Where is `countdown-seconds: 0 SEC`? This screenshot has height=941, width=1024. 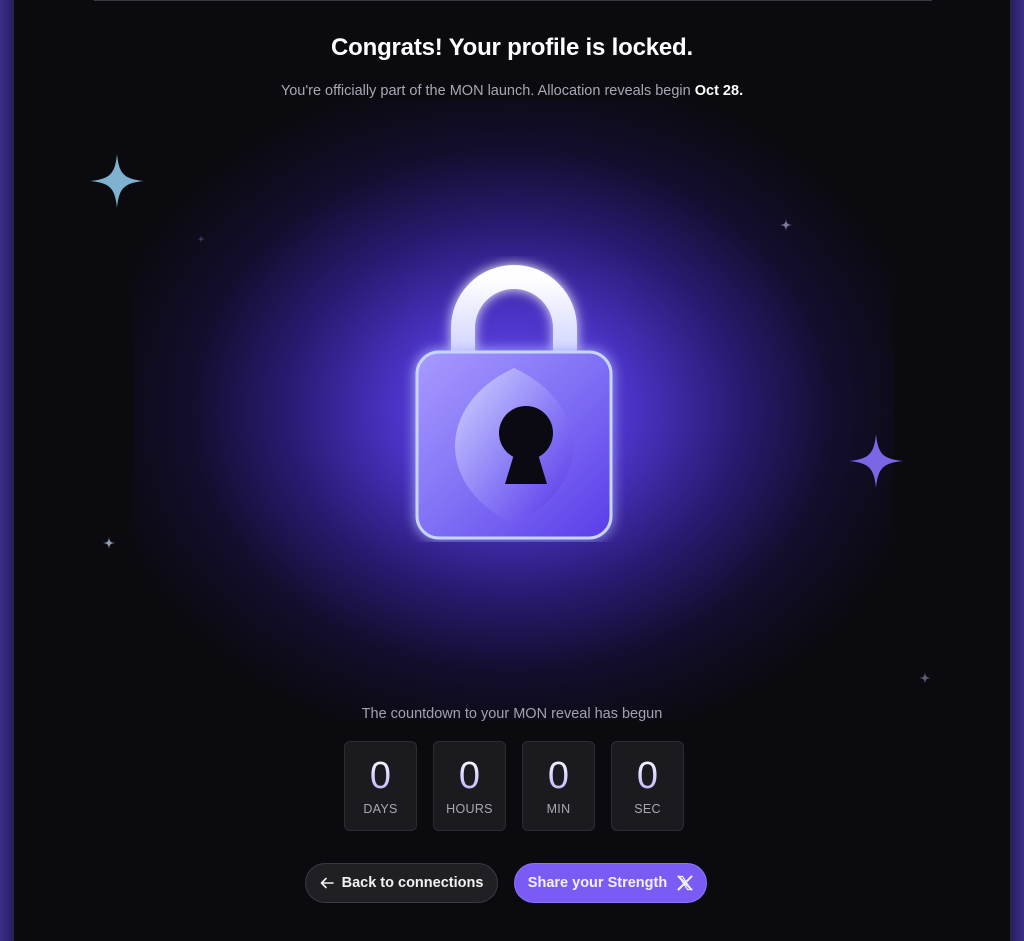
countdown-seconds: 0 SEC is located at coordinates (647, 786).